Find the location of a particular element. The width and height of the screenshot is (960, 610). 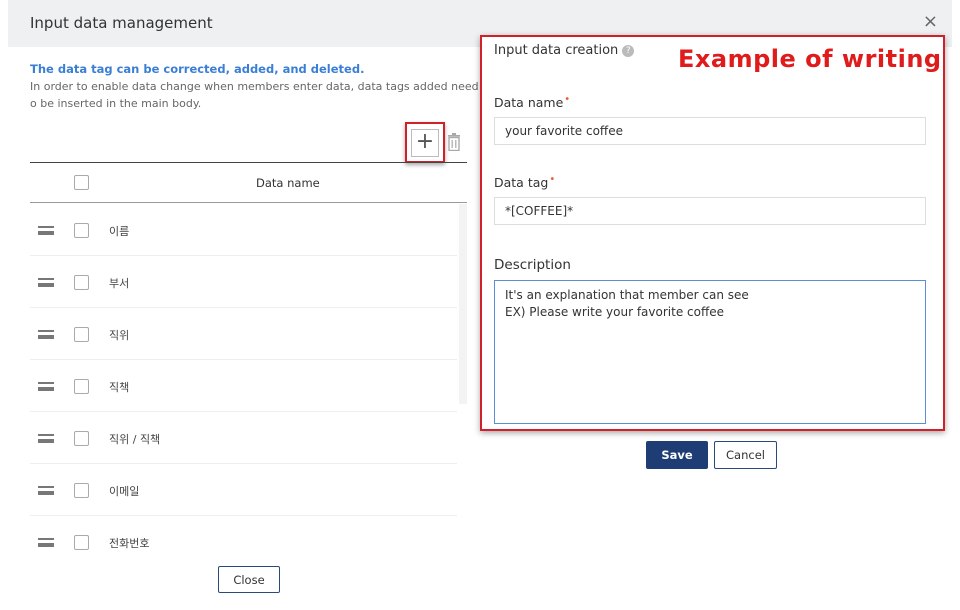

table-row: 전화번호 is located at coordinates (243, 542).